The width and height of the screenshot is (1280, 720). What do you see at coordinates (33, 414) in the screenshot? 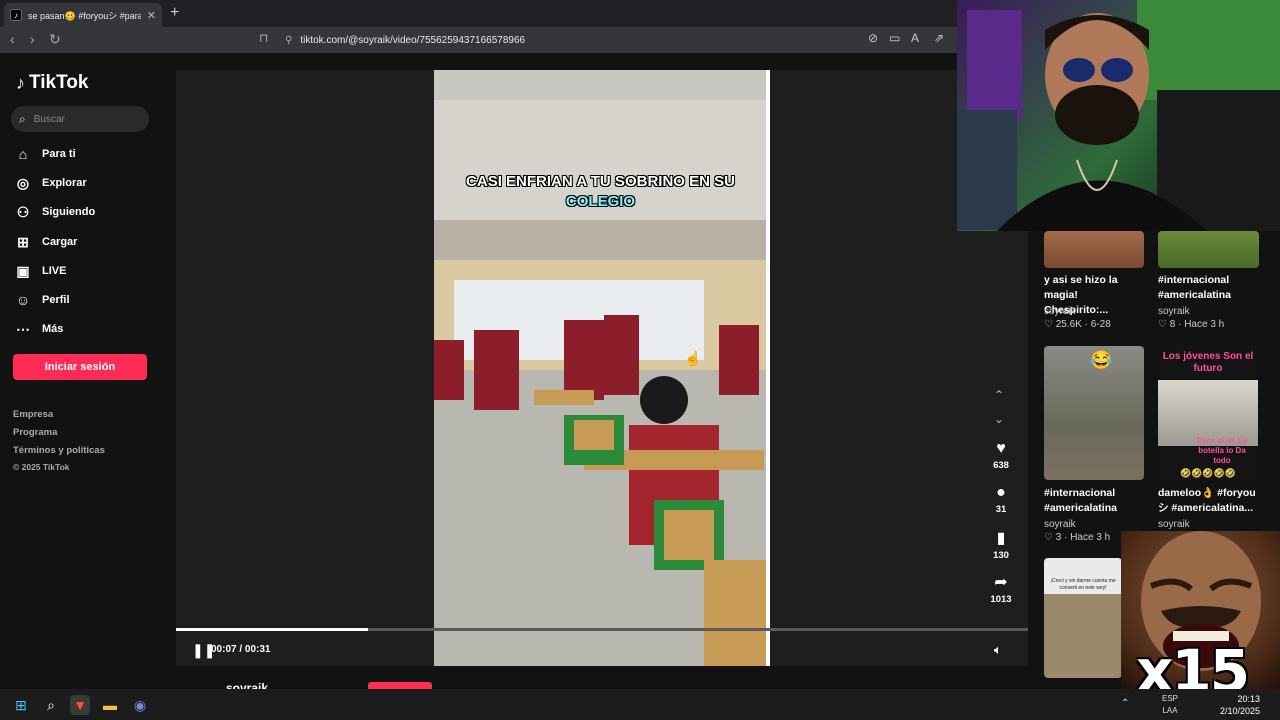
I see `footer-link-empresa: Empresa` at bounding box center [33, 414].